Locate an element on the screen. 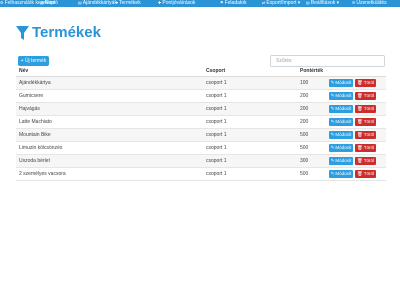 The image size is (400, 284). nav-icon: ⚑ is located at coordinates (222, 2).